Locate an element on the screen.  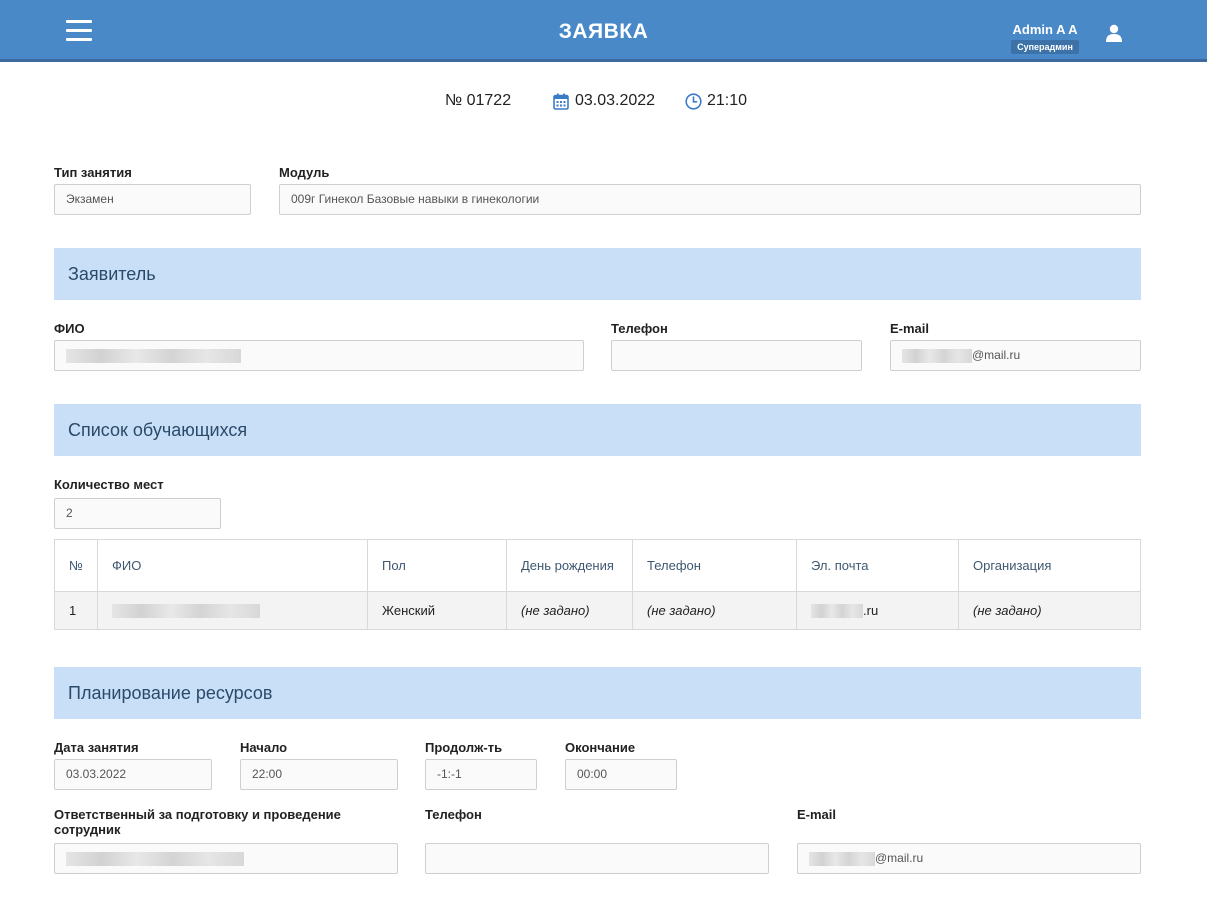
section-students: Список обучающихся is located at coordinates (597, 430).